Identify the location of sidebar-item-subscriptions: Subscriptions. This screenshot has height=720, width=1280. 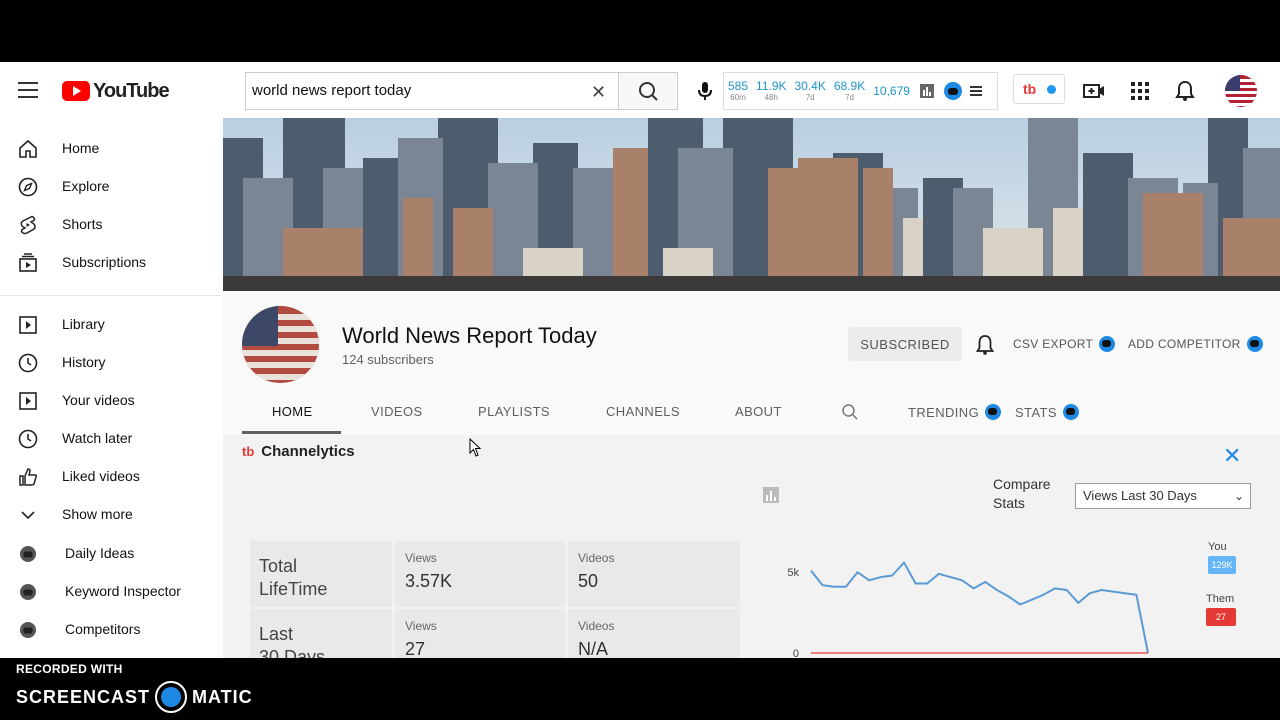
(111, 262).